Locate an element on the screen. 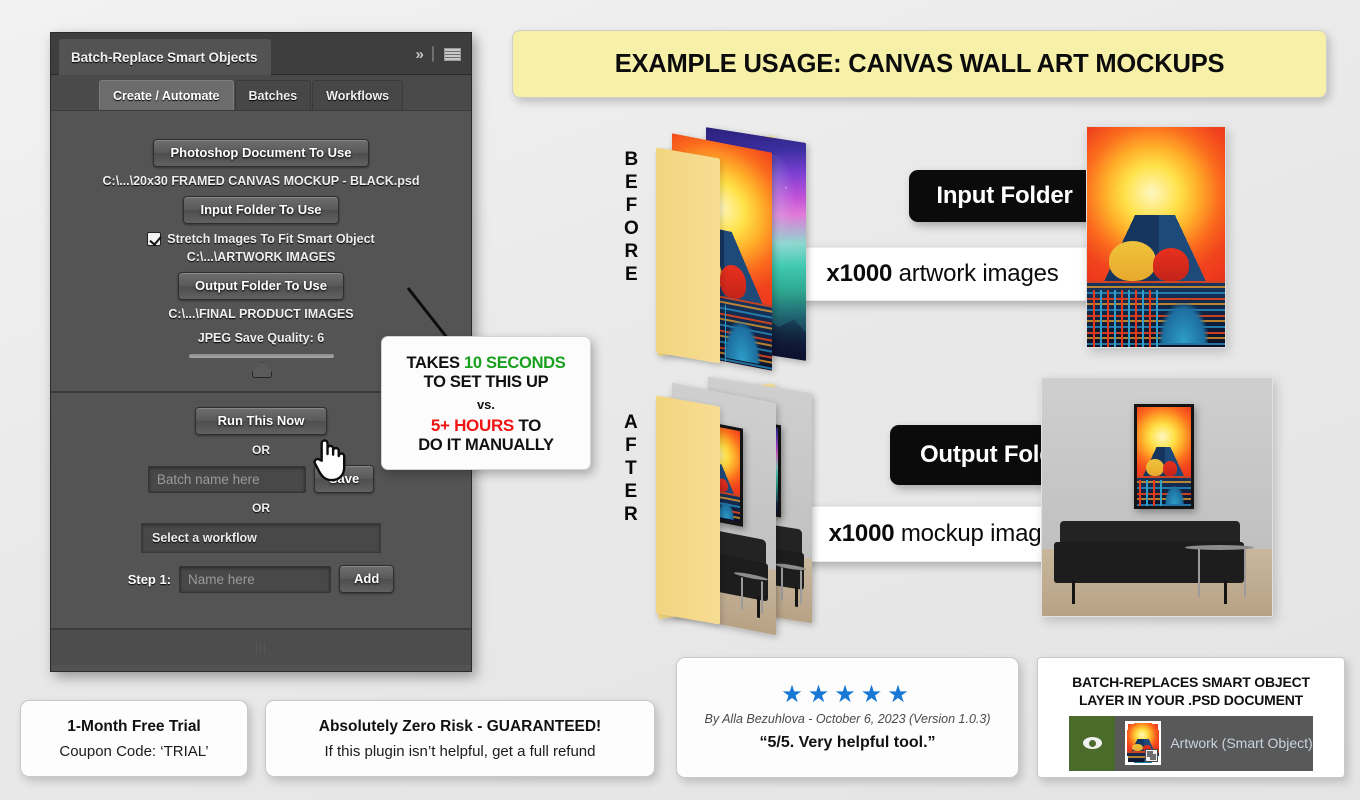 The width and height of the screenshot is (1360, 800). input-folder-badge-label: Input Folder is located at coordinates (1004, 195).